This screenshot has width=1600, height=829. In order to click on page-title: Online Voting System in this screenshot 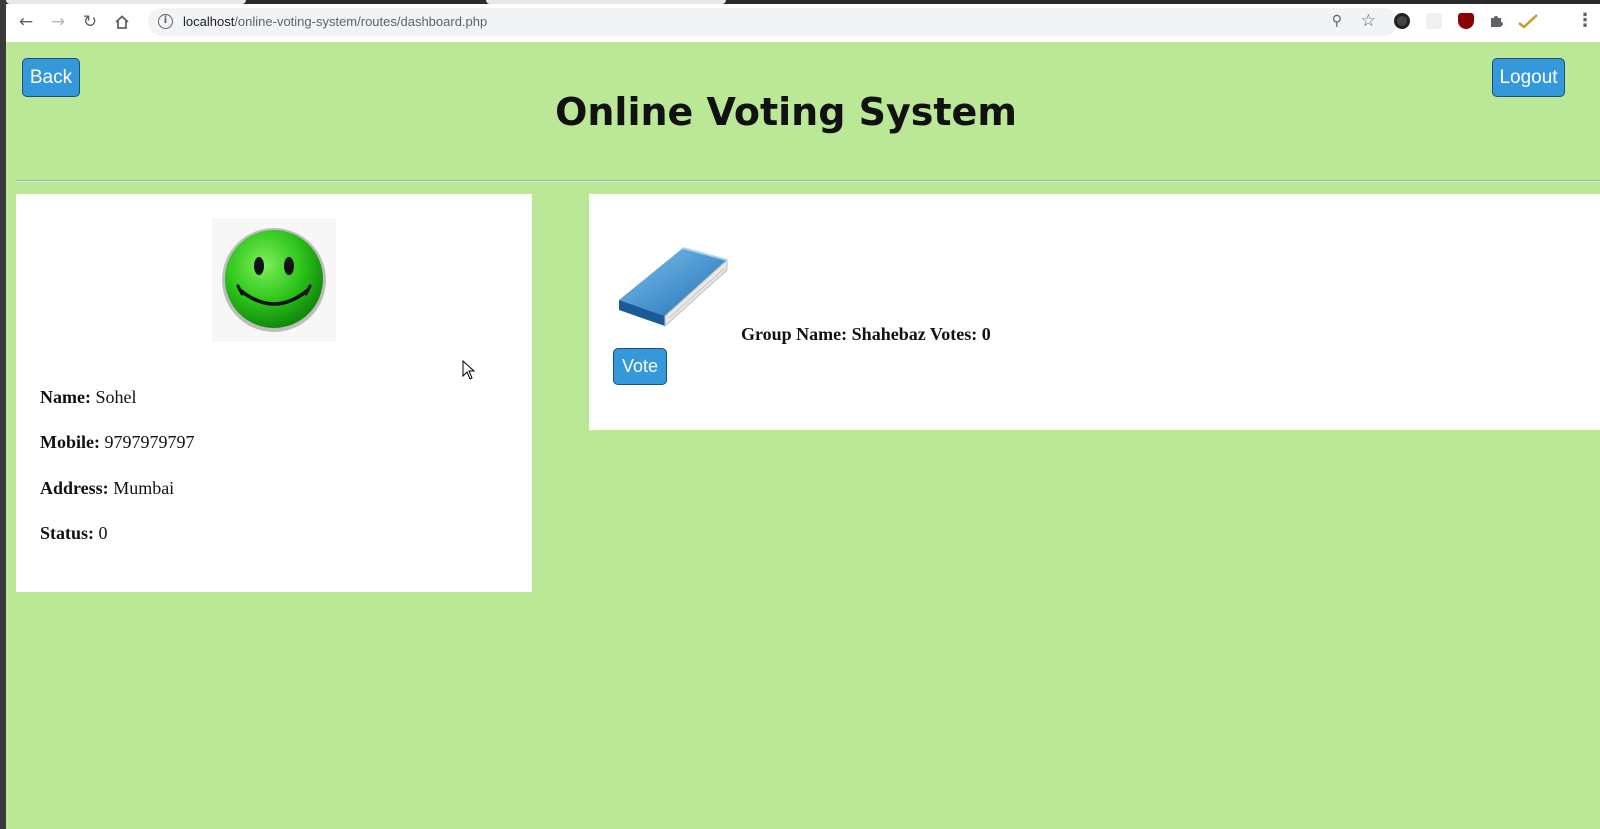, I will do `click(786, 112)`.